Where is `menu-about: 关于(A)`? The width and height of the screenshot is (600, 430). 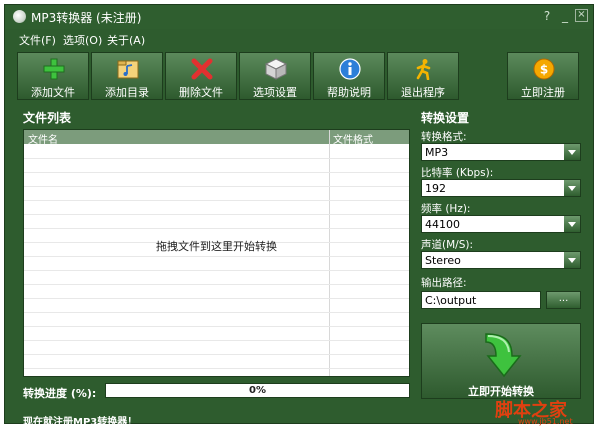 menu-about: 关于(A) is located at coordinates (126, 40).